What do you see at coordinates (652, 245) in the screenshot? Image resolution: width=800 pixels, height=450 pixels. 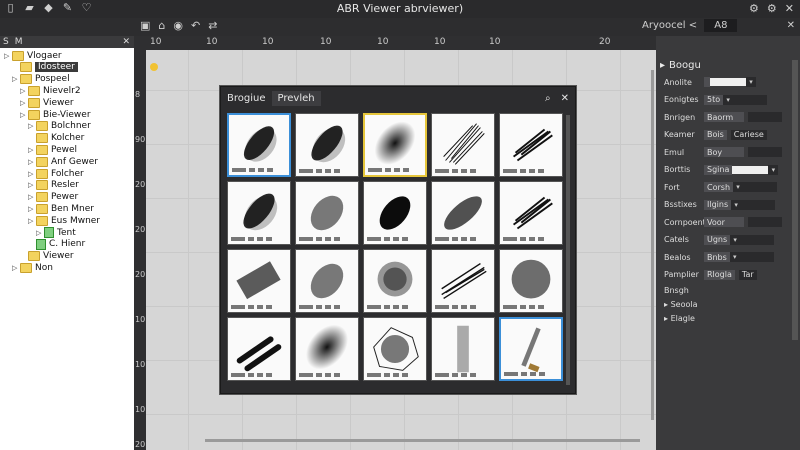 I see `vertical-scrollbar` at bounding box center [652, 245].